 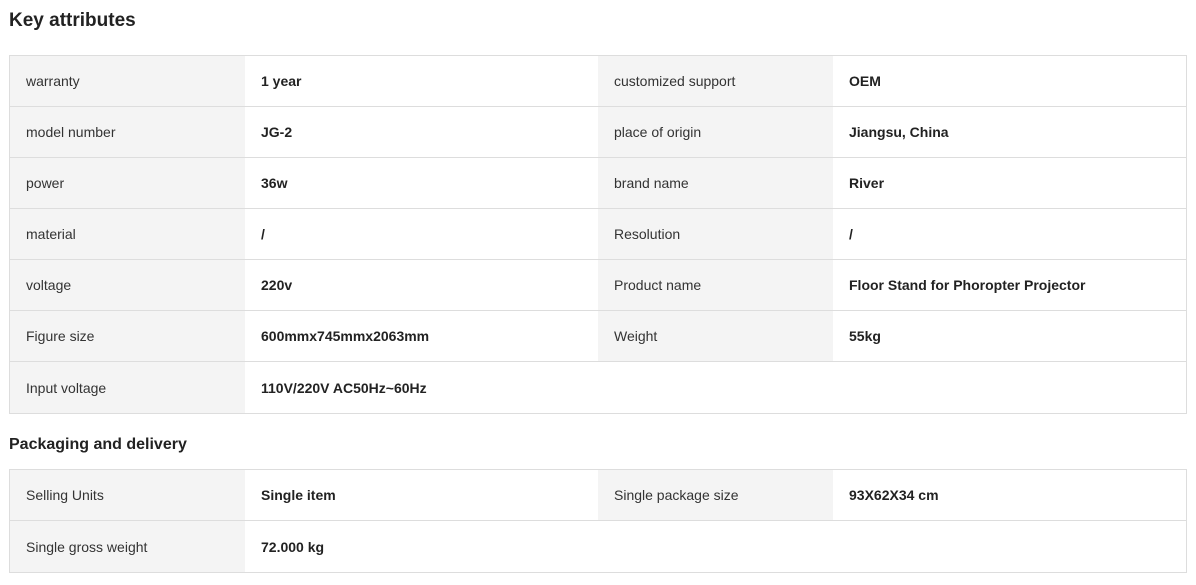 What do you see at coordinates (715, 132) in the screenshot?
I see `attribute-key: place of origin` at bounding box center [715, 132].